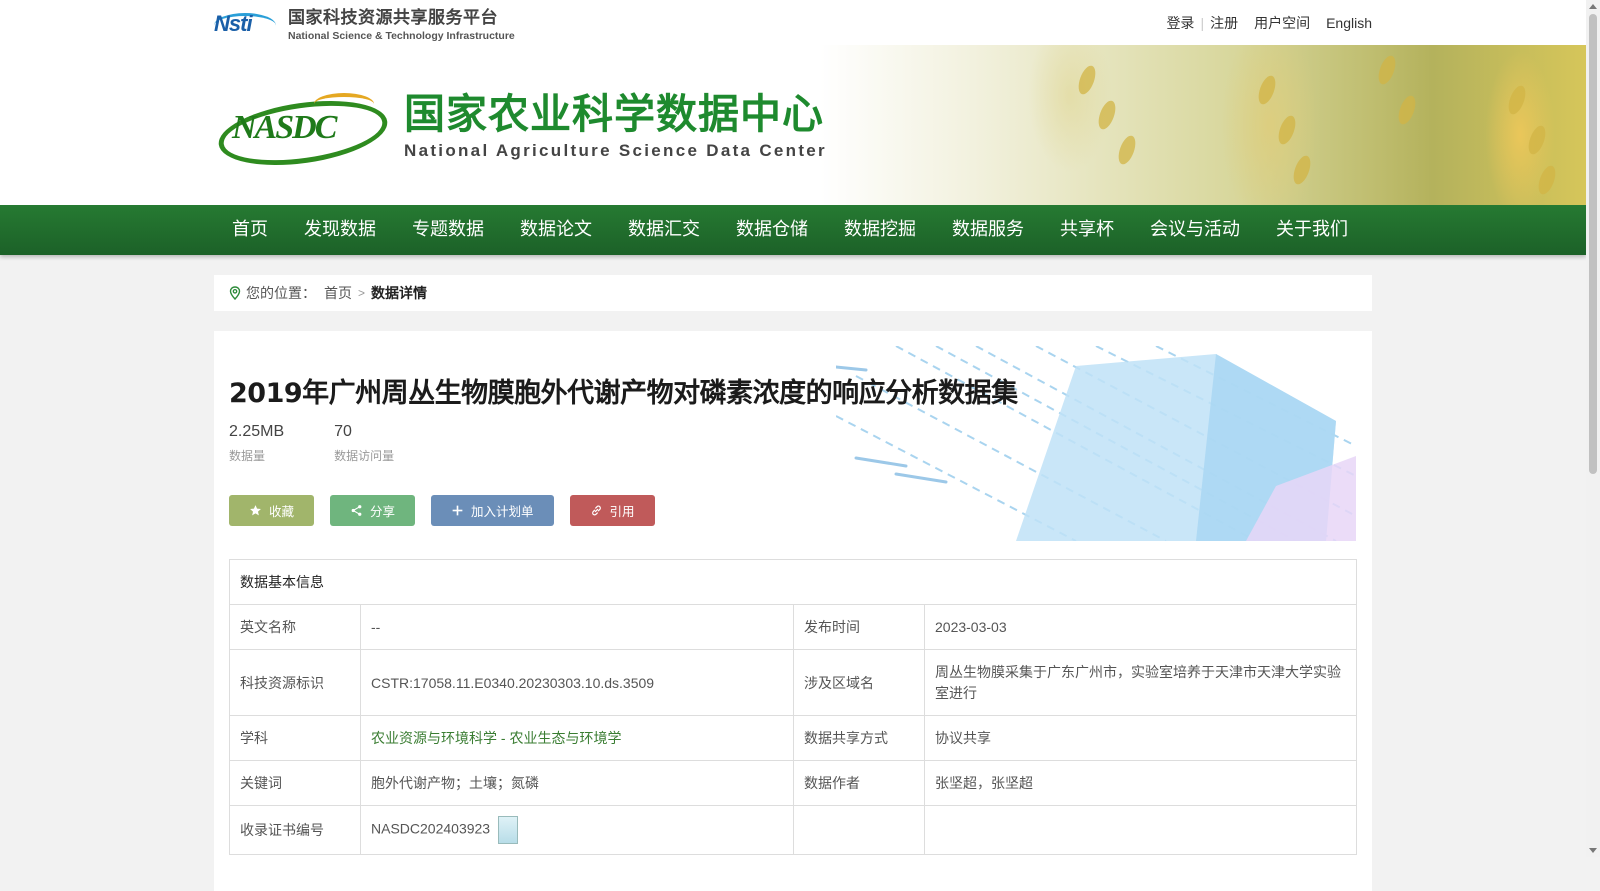  I want to click on cite-button: 引用, so click(612, 510).